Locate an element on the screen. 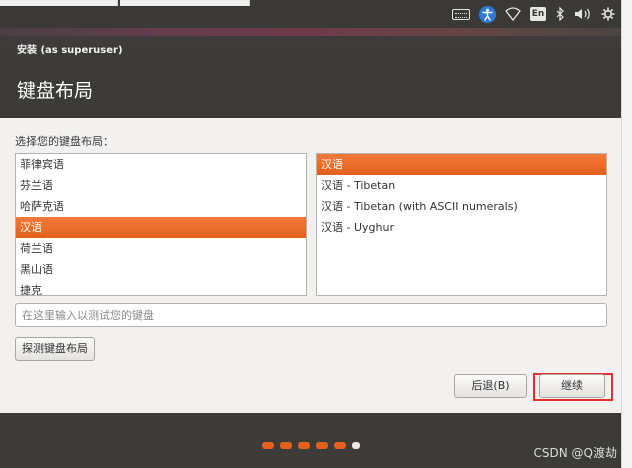 This screenshot has width=632, height=468. top-panel: En is located at coordinates (310, 14).